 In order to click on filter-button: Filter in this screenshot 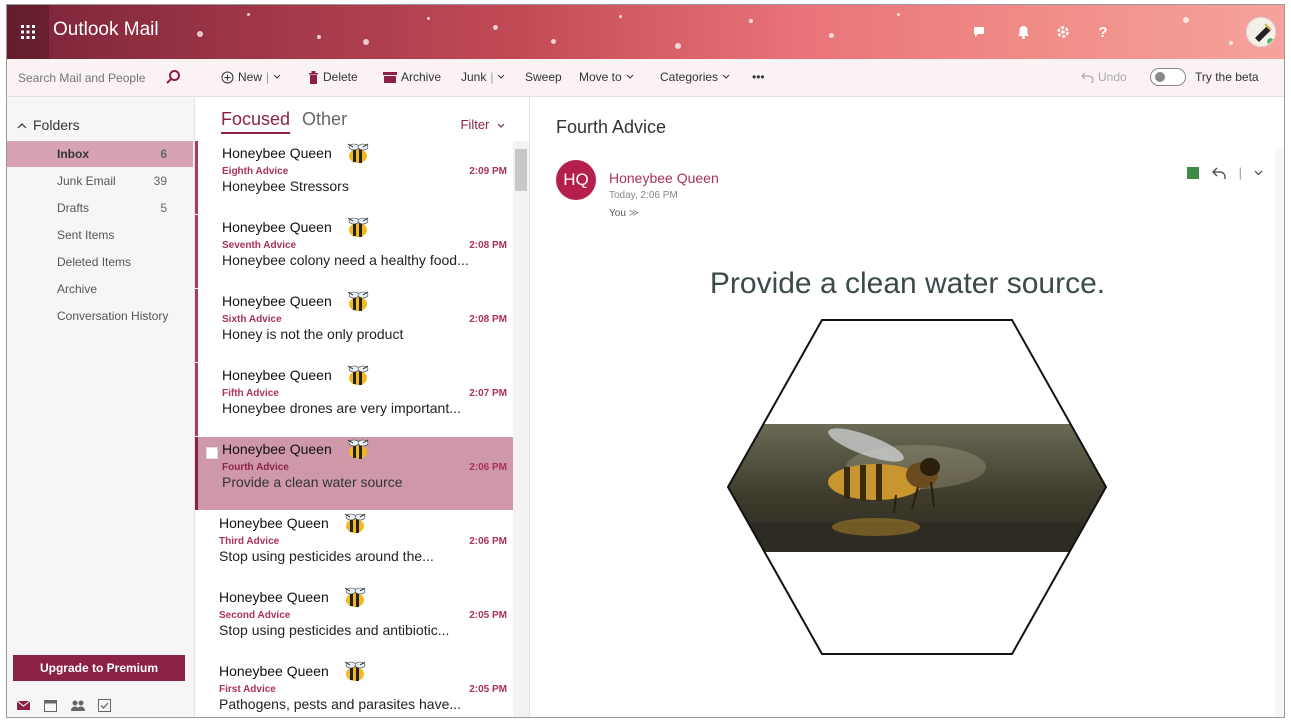, I will do `click(482, 124)`.